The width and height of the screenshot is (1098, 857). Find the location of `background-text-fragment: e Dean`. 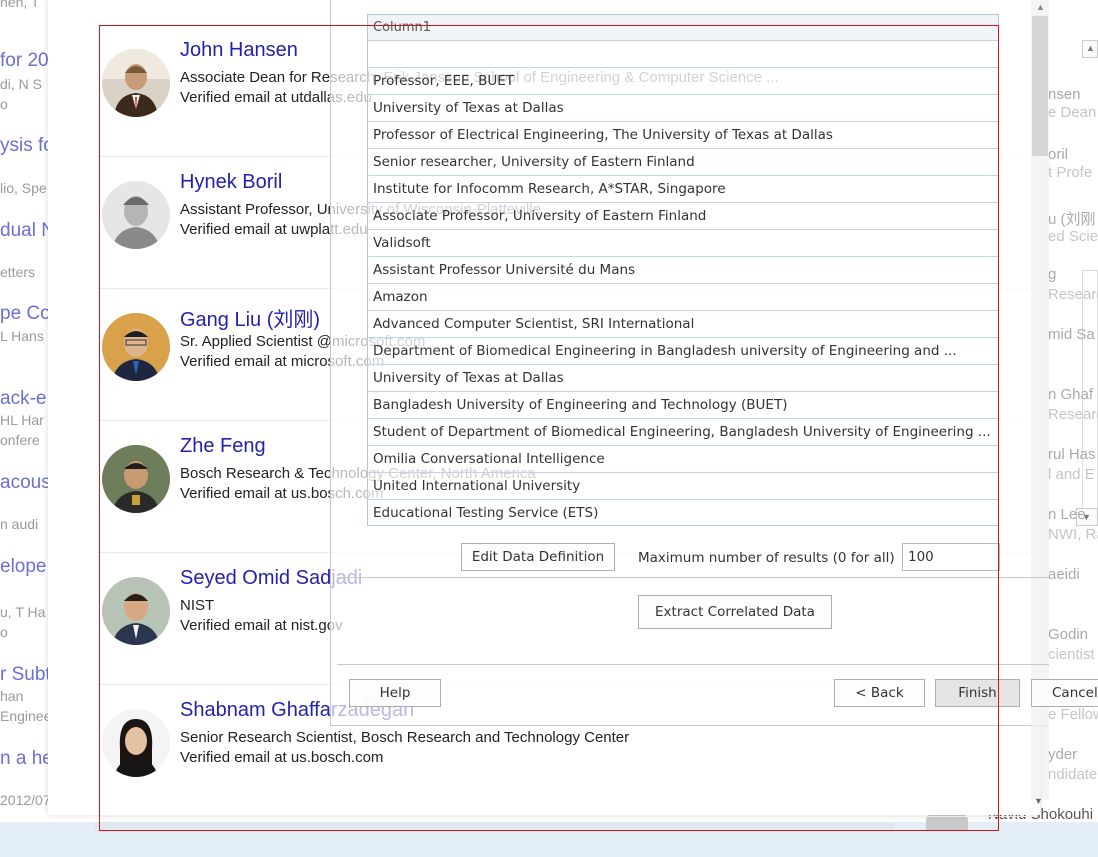

background-text-fragment: e Dean is located at coordinates (1072, 112).